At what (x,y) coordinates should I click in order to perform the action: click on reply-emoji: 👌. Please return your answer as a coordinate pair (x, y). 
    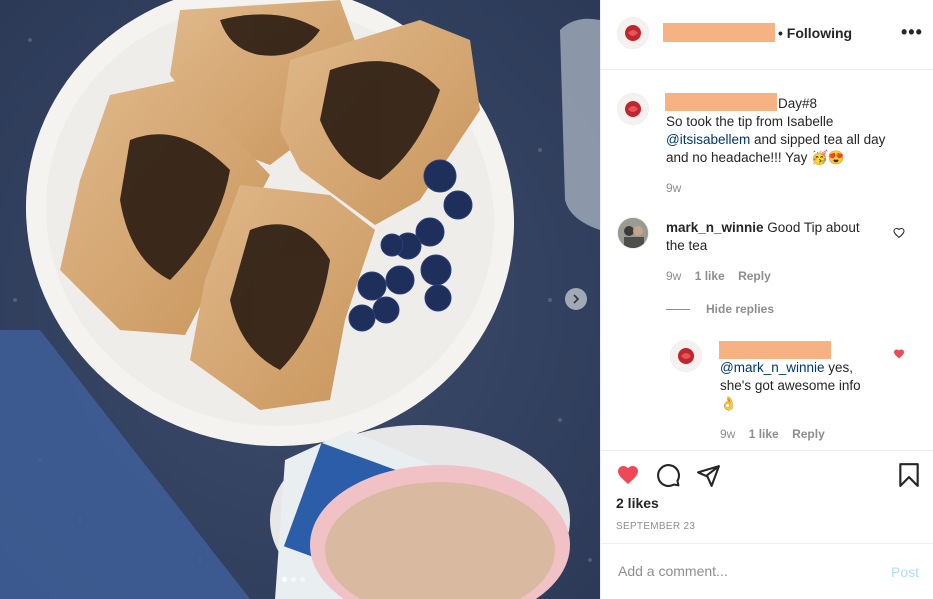
    Looking at the image, I should click on (728, 403).